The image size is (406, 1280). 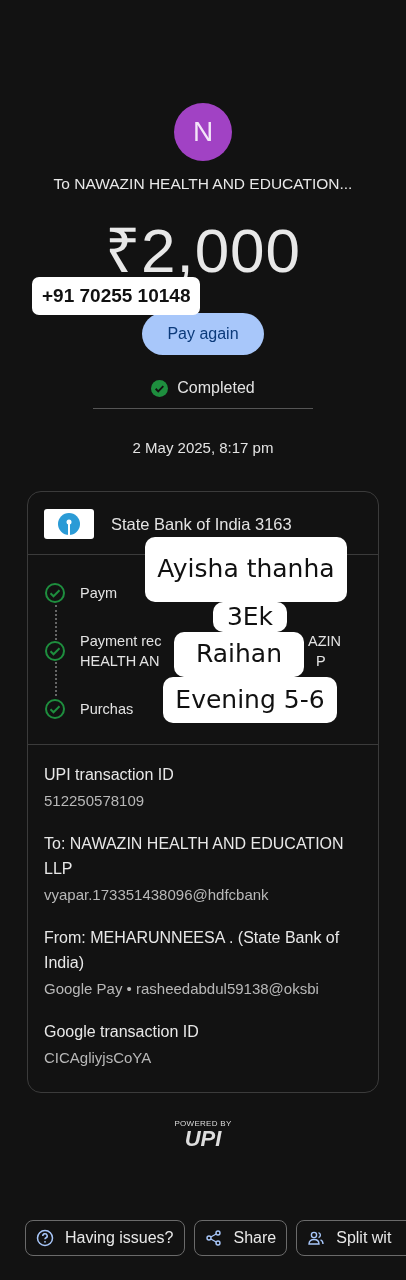 What do you see at coordinates (45, 1238) in the screenshot?
I see `help-icon` at bounding box center [45, 1238].